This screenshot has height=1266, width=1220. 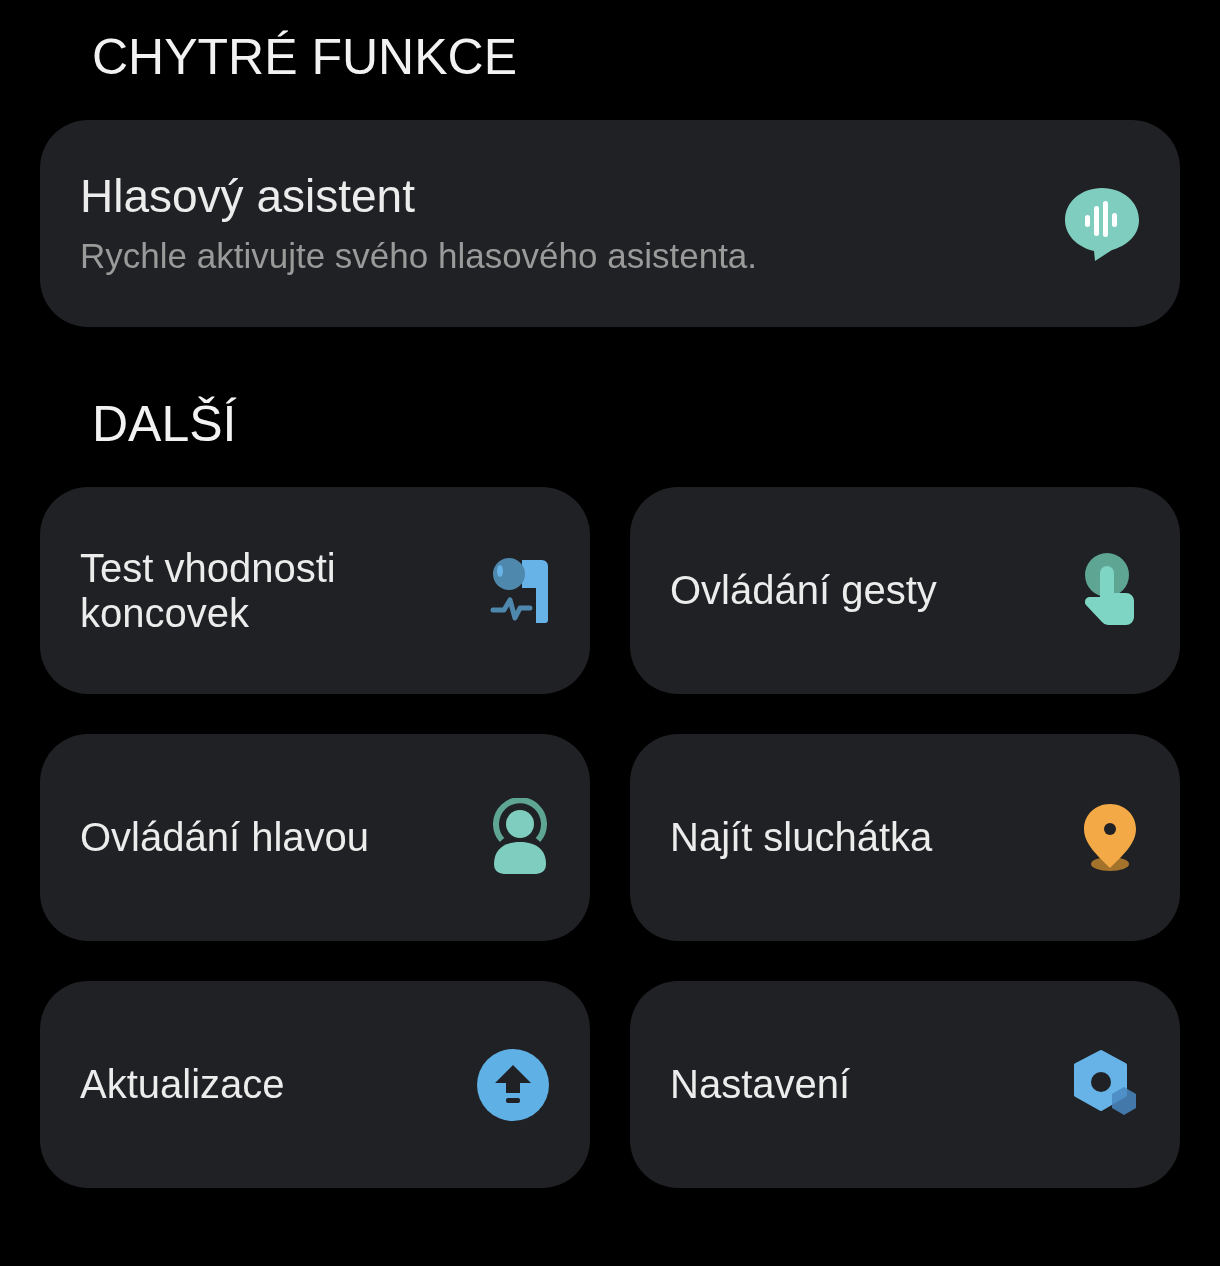 I want to click on feature-title: Hlasový asistent, so click(x=248, y=196).